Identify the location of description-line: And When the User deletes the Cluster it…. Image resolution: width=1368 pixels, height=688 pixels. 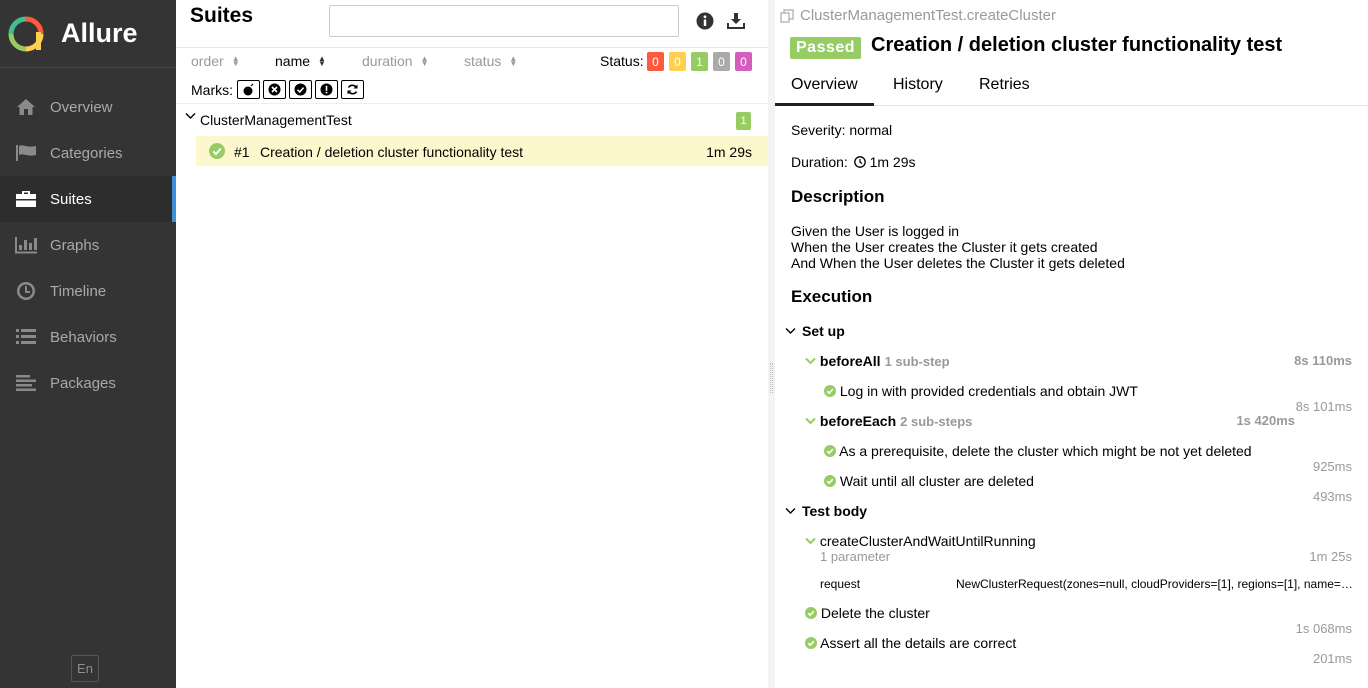
(958, 263).